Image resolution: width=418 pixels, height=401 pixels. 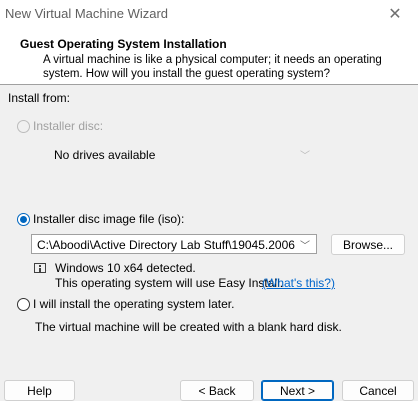 I want to click on close-icon: ✕, so click(x=395, y=14).